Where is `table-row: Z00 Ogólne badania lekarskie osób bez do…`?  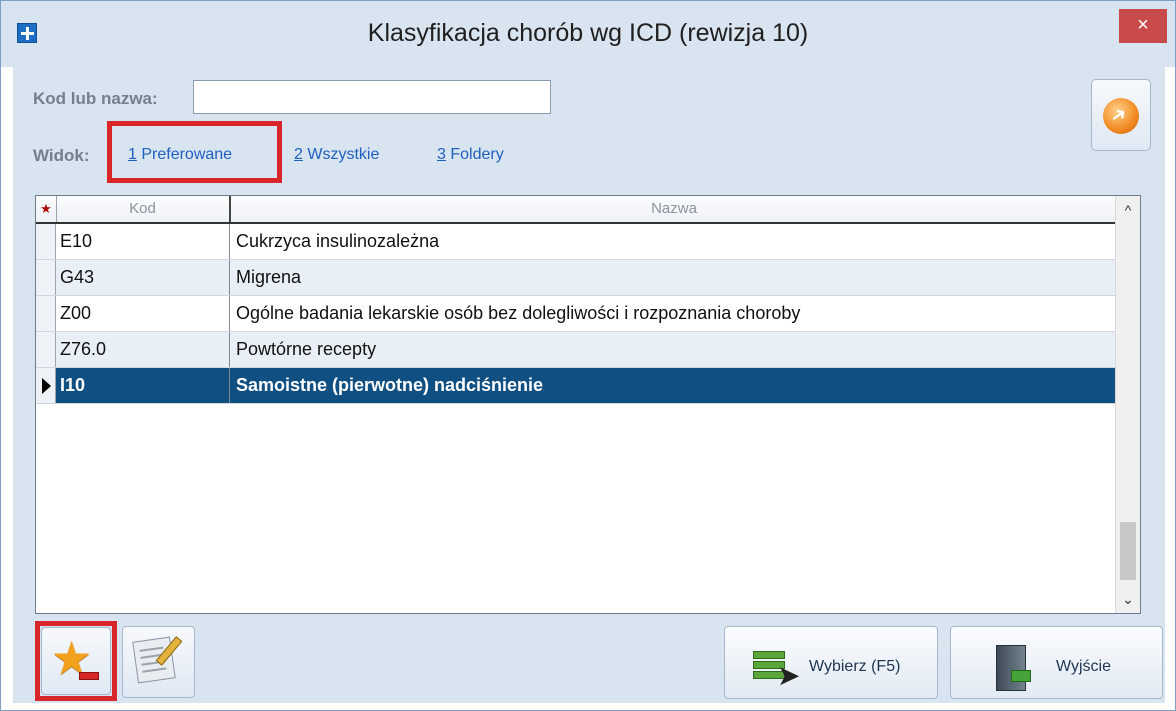
table-row: Z00 Ogólne badania lekarskie osób bez do… is located at coordinates (576, 314).